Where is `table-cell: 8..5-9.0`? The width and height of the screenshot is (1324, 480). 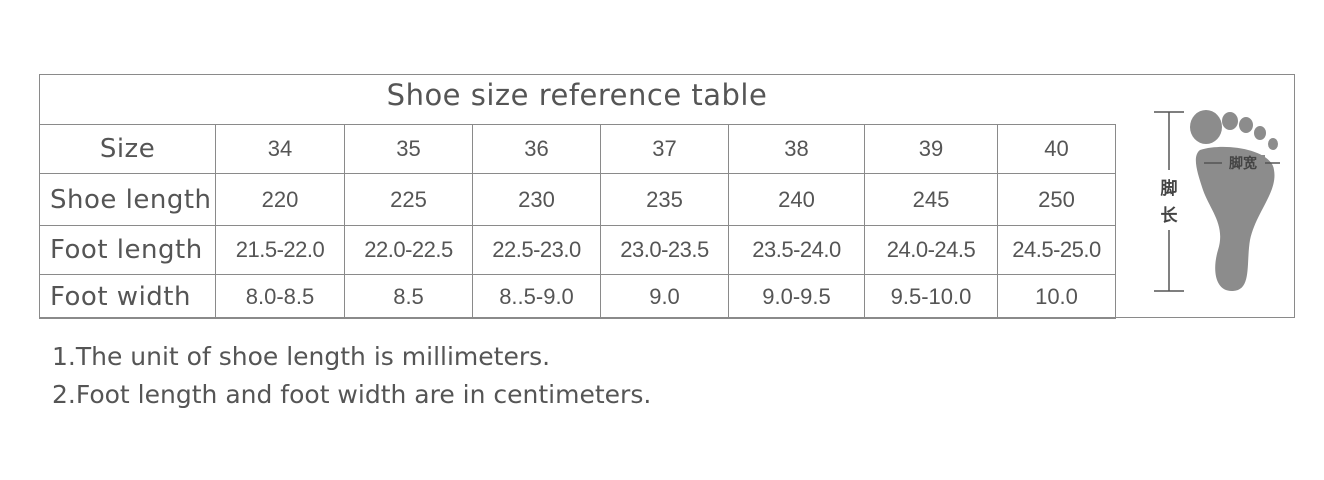 table-cell: 8..5-9.0 is located at coordinates (536, 296).